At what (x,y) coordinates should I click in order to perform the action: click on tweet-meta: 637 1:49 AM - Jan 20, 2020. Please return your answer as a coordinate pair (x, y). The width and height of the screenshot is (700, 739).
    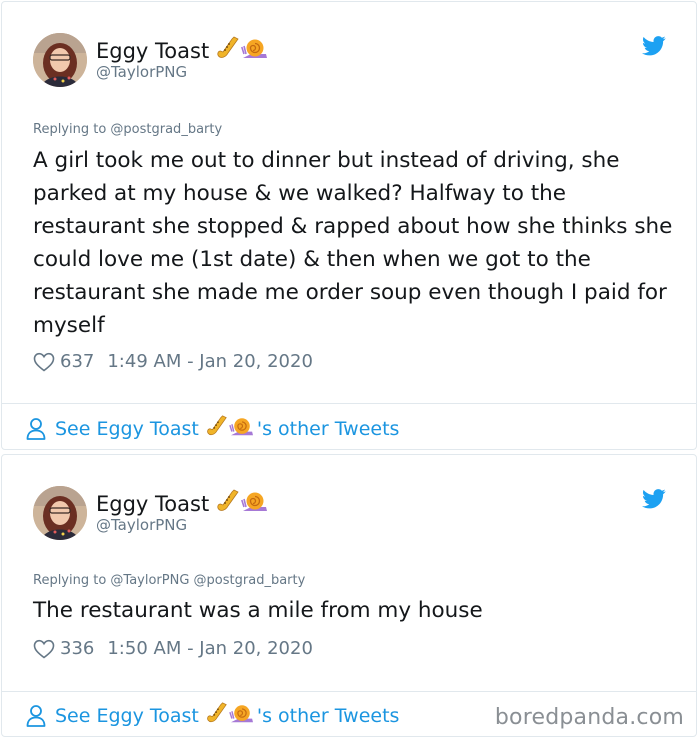
    Looking at the image, I should click on (173, 361).